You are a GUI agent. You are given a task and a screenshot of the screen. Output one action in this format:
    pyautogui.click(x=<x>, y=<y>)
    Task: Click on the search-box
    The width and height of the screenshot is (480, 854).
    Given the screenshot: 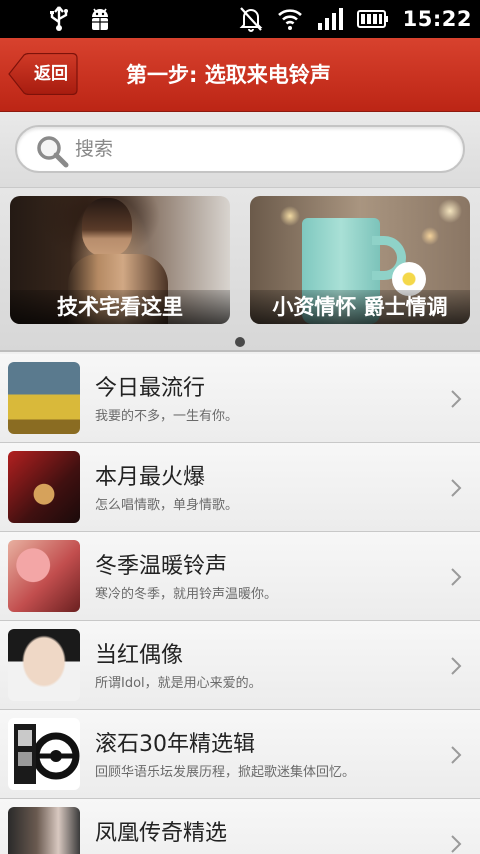 What is the action you would take?
    pyautogui.click(x=240, y=149)
    